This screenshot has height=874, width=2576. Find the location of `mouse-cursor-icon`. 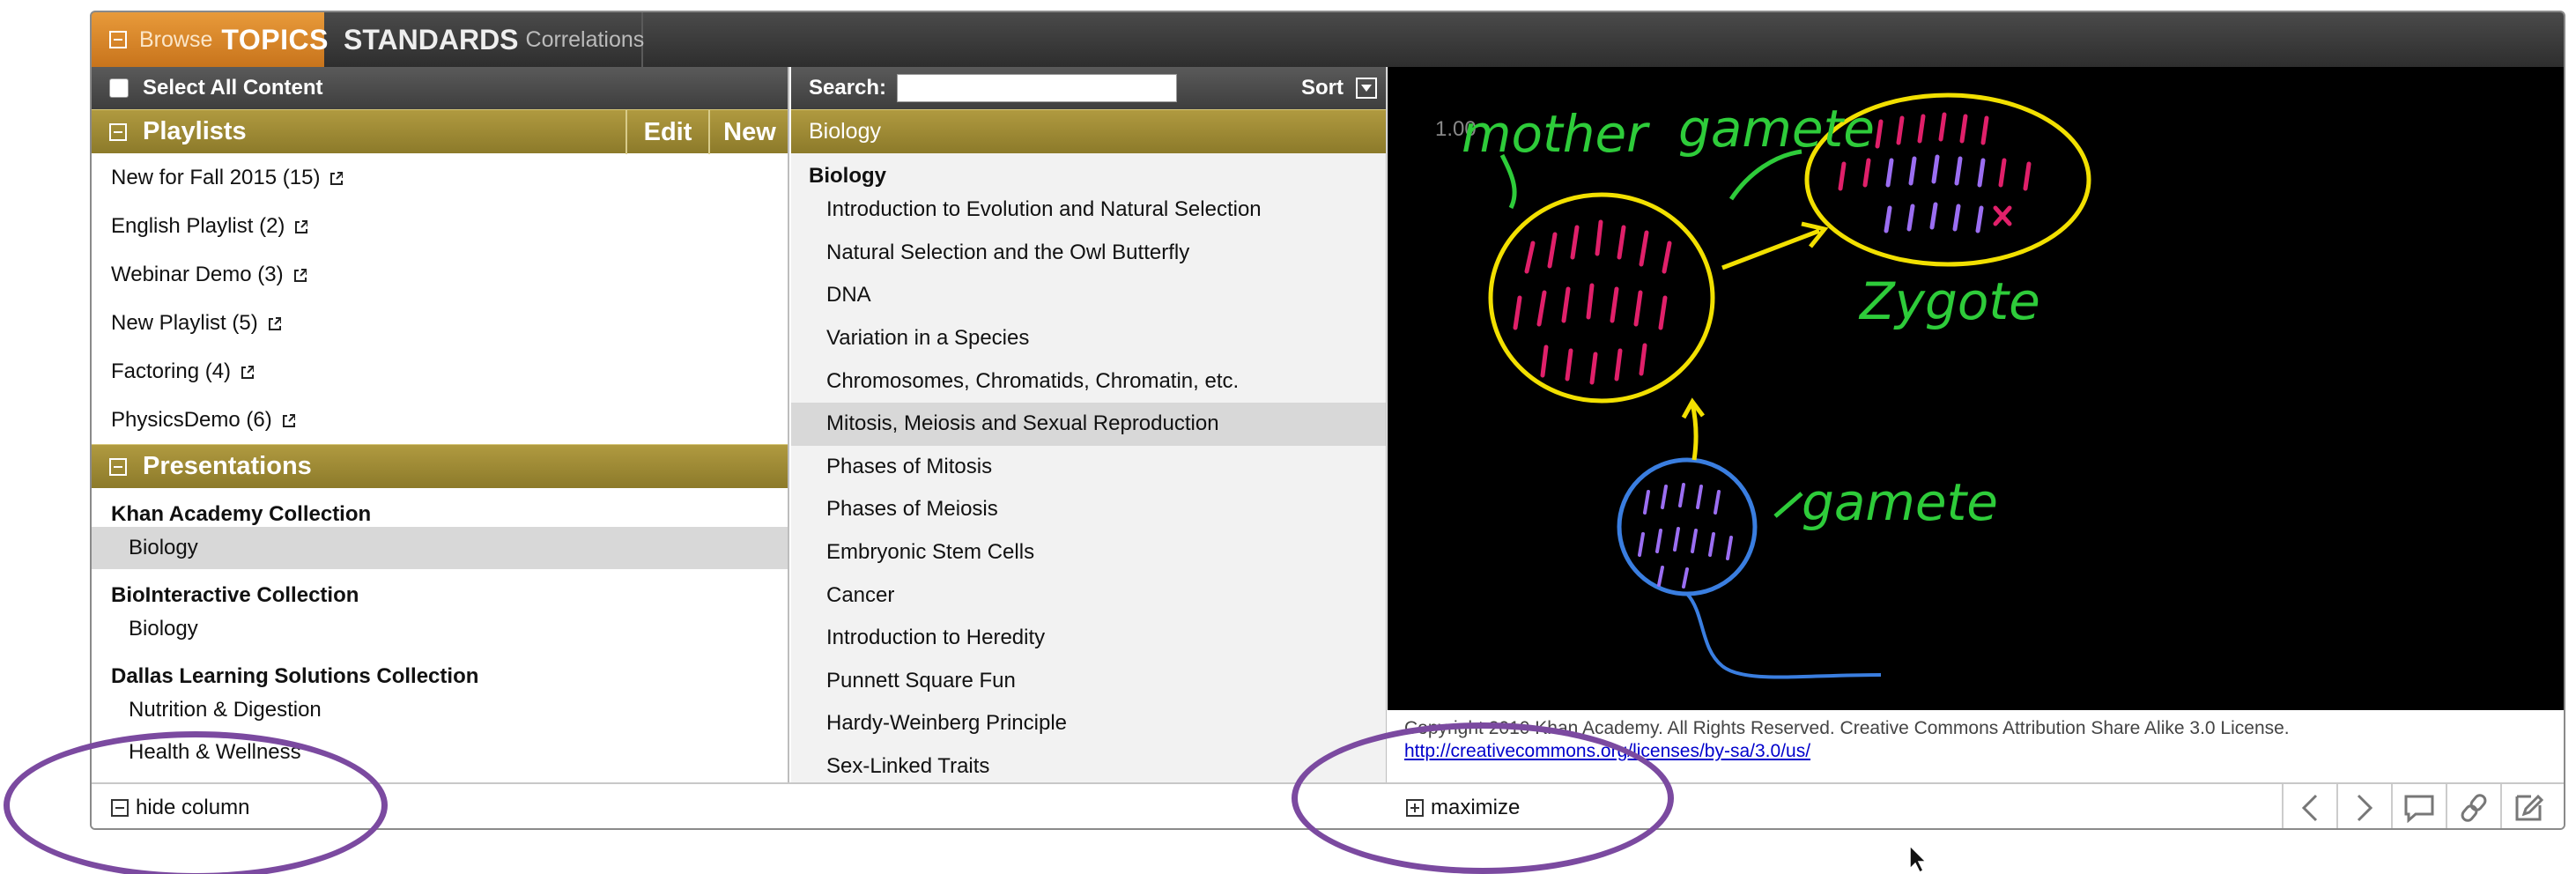

mouse-cursor-icon is located at coordinates (1918, 859).